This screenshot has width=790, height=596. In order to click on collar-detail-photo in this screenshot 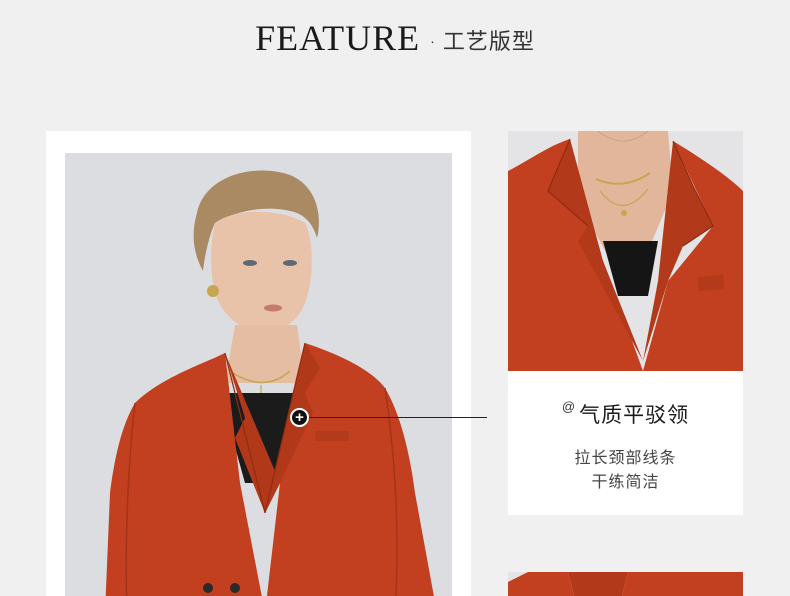, I will do `click(625, 251)`.